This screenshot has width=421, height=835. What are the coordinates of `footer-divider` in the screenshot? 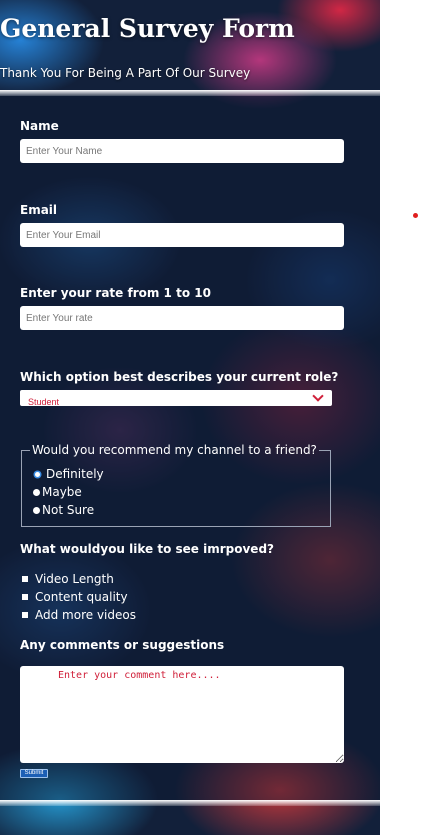 It's located at (190, 803).